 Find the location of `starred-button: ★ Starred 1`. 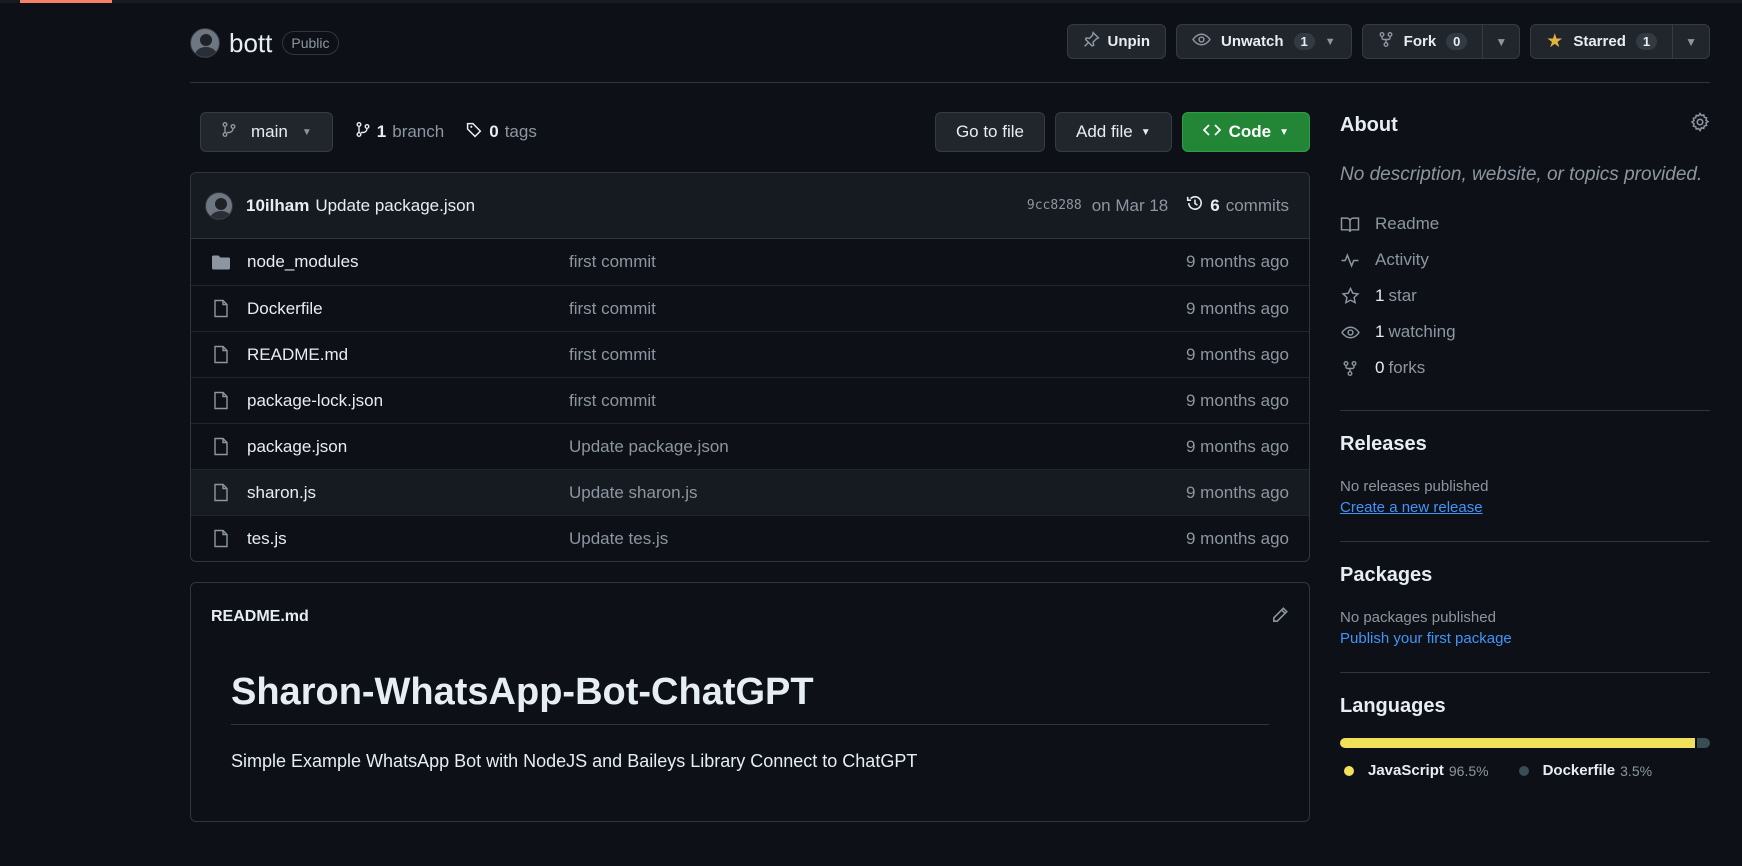

starred-button: ★ Starred 1 is located at coordinates (1602, 41).